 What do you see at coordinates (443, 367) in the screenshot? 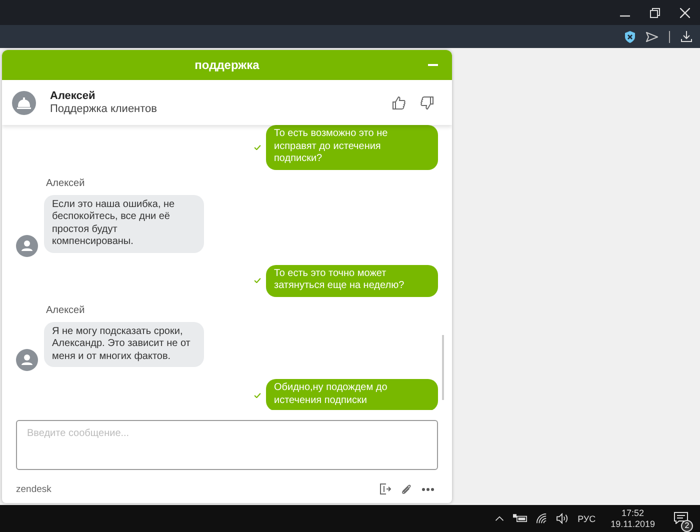
I see `scrollbar` at bounding box center [443, 367].